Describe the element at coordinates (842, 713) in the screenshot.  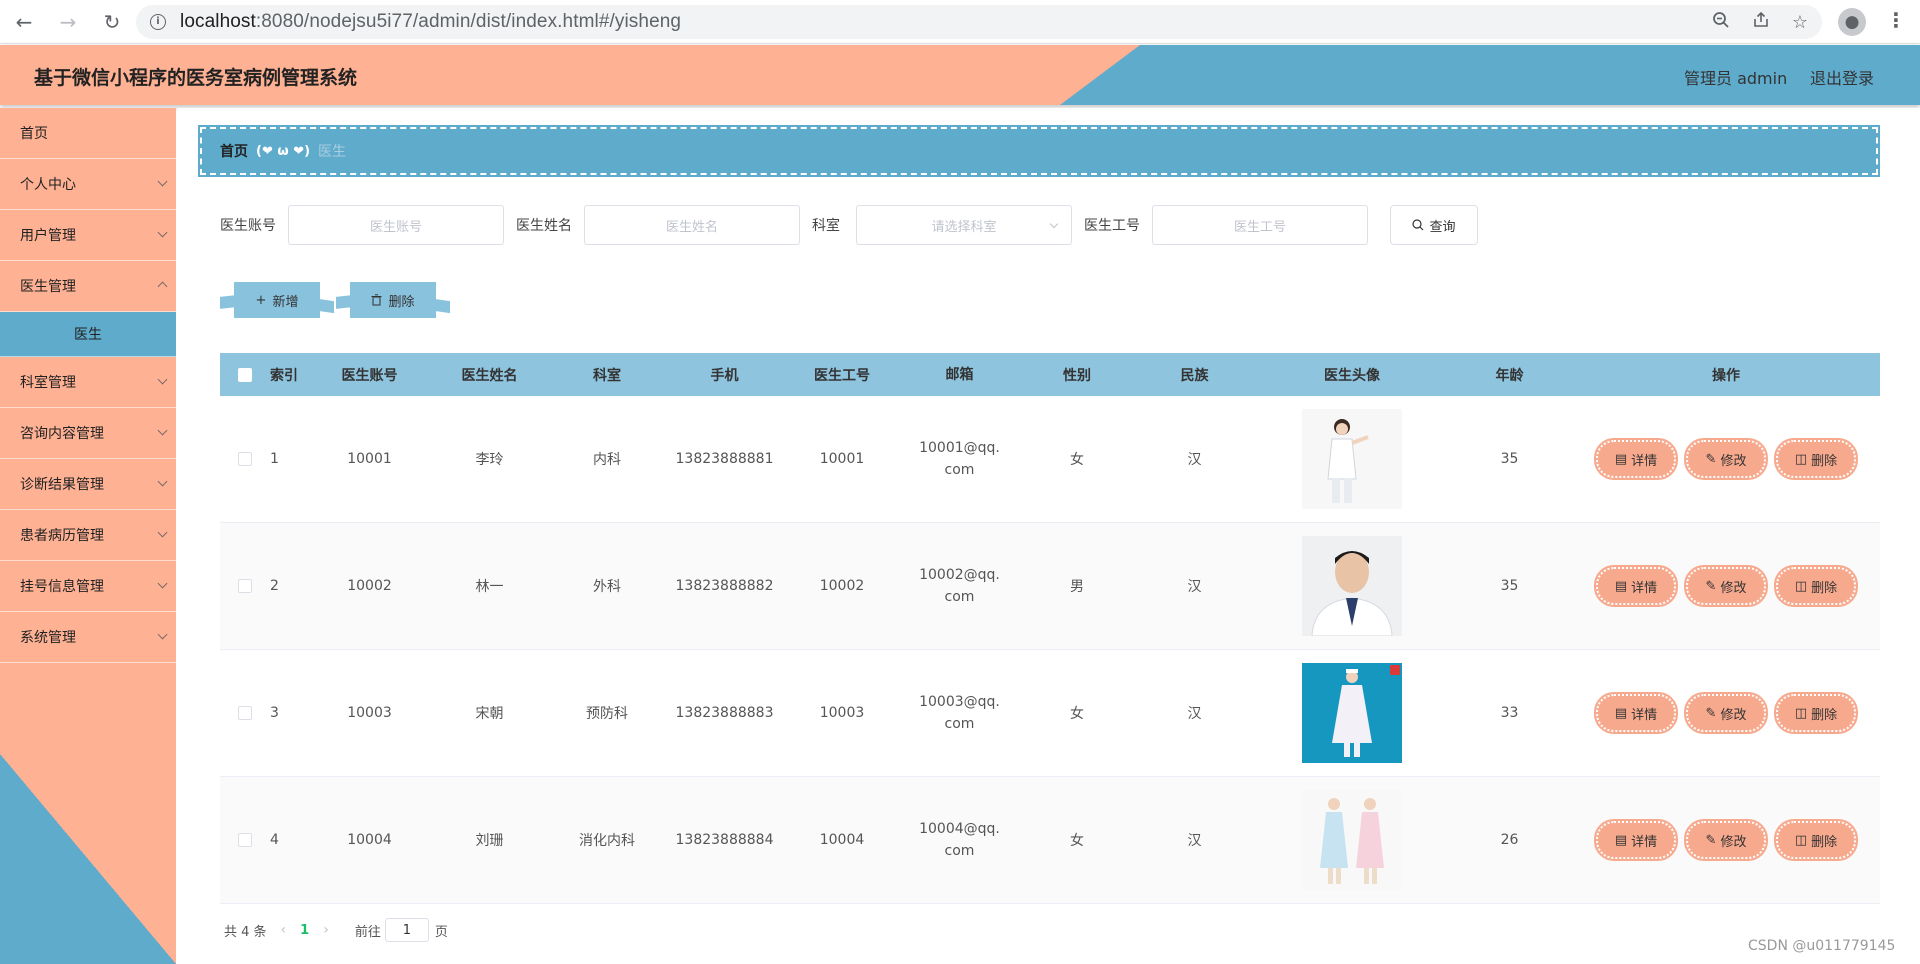
I see `cell-doctor-no: 10003` at that location.